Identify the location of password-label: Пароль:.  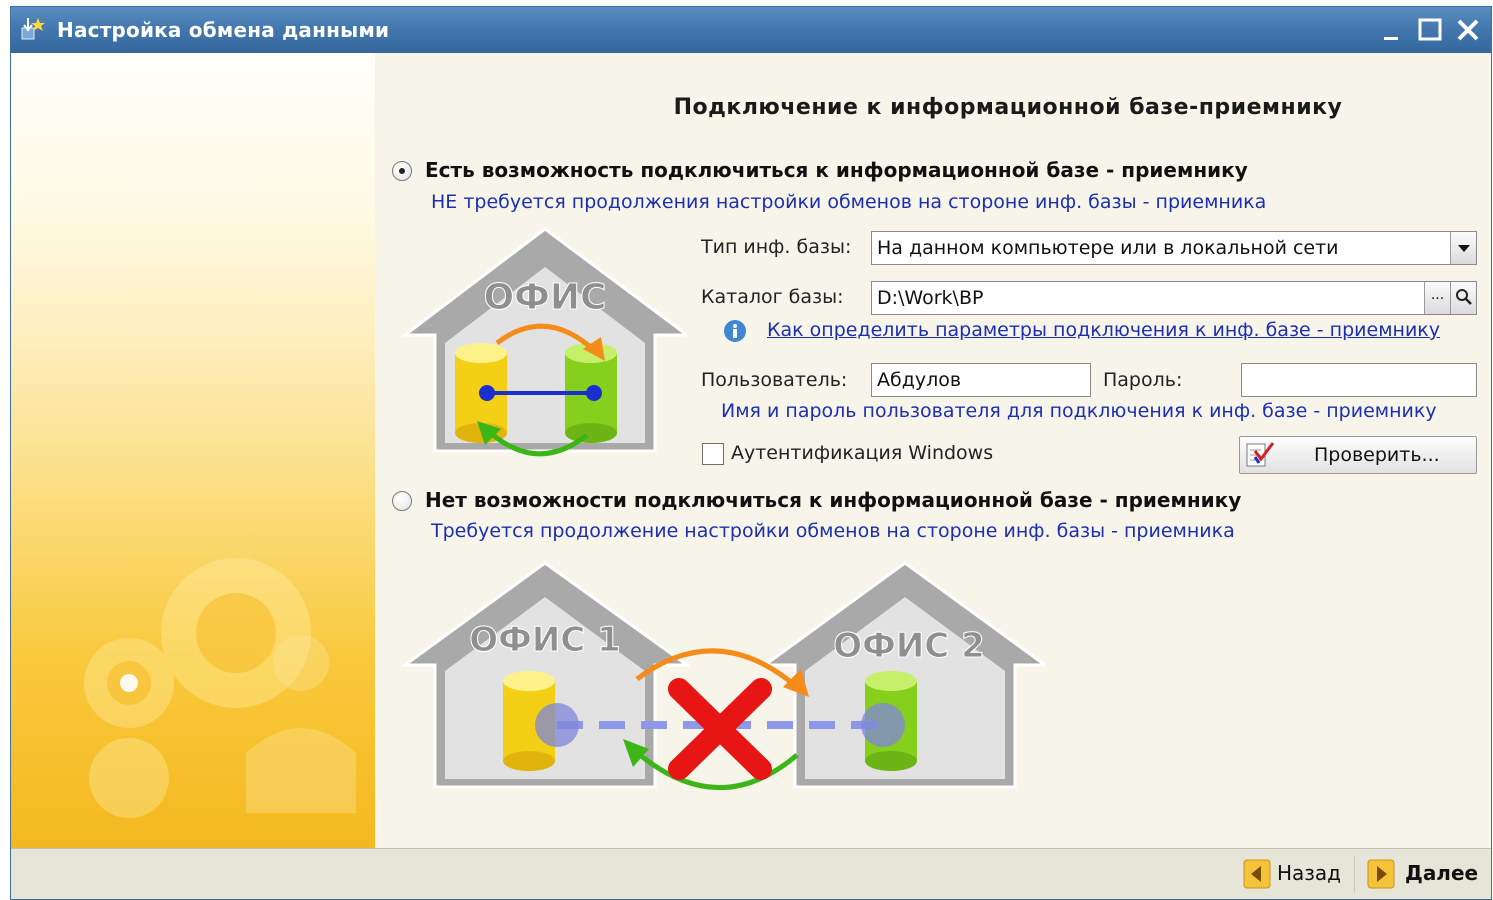
(1143, 380).